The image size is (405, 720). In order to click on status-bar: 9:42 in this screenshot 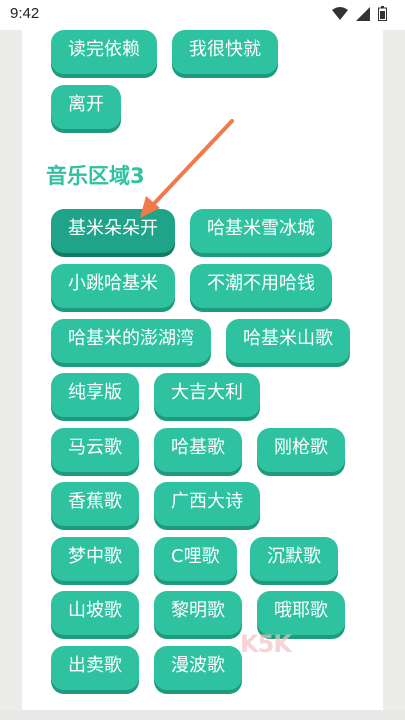, I will do `click(202, 15)`.